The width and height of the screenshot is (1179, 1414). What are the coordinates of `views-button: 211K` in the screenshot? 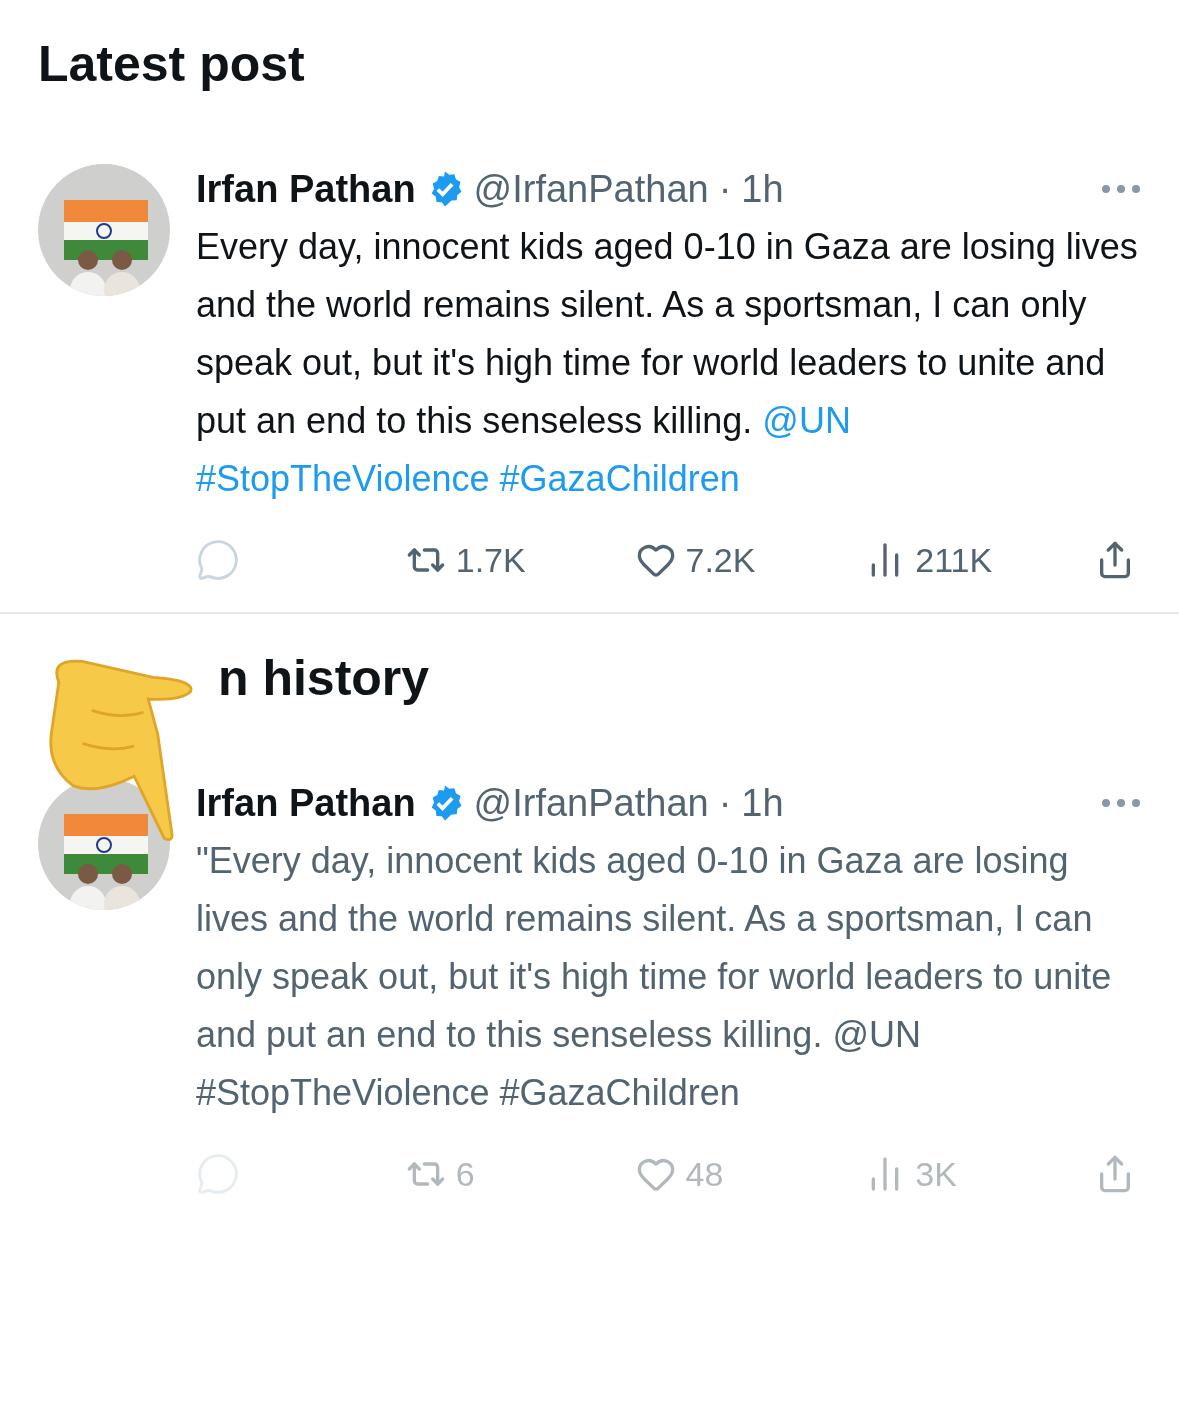 It's located at (940, 560).